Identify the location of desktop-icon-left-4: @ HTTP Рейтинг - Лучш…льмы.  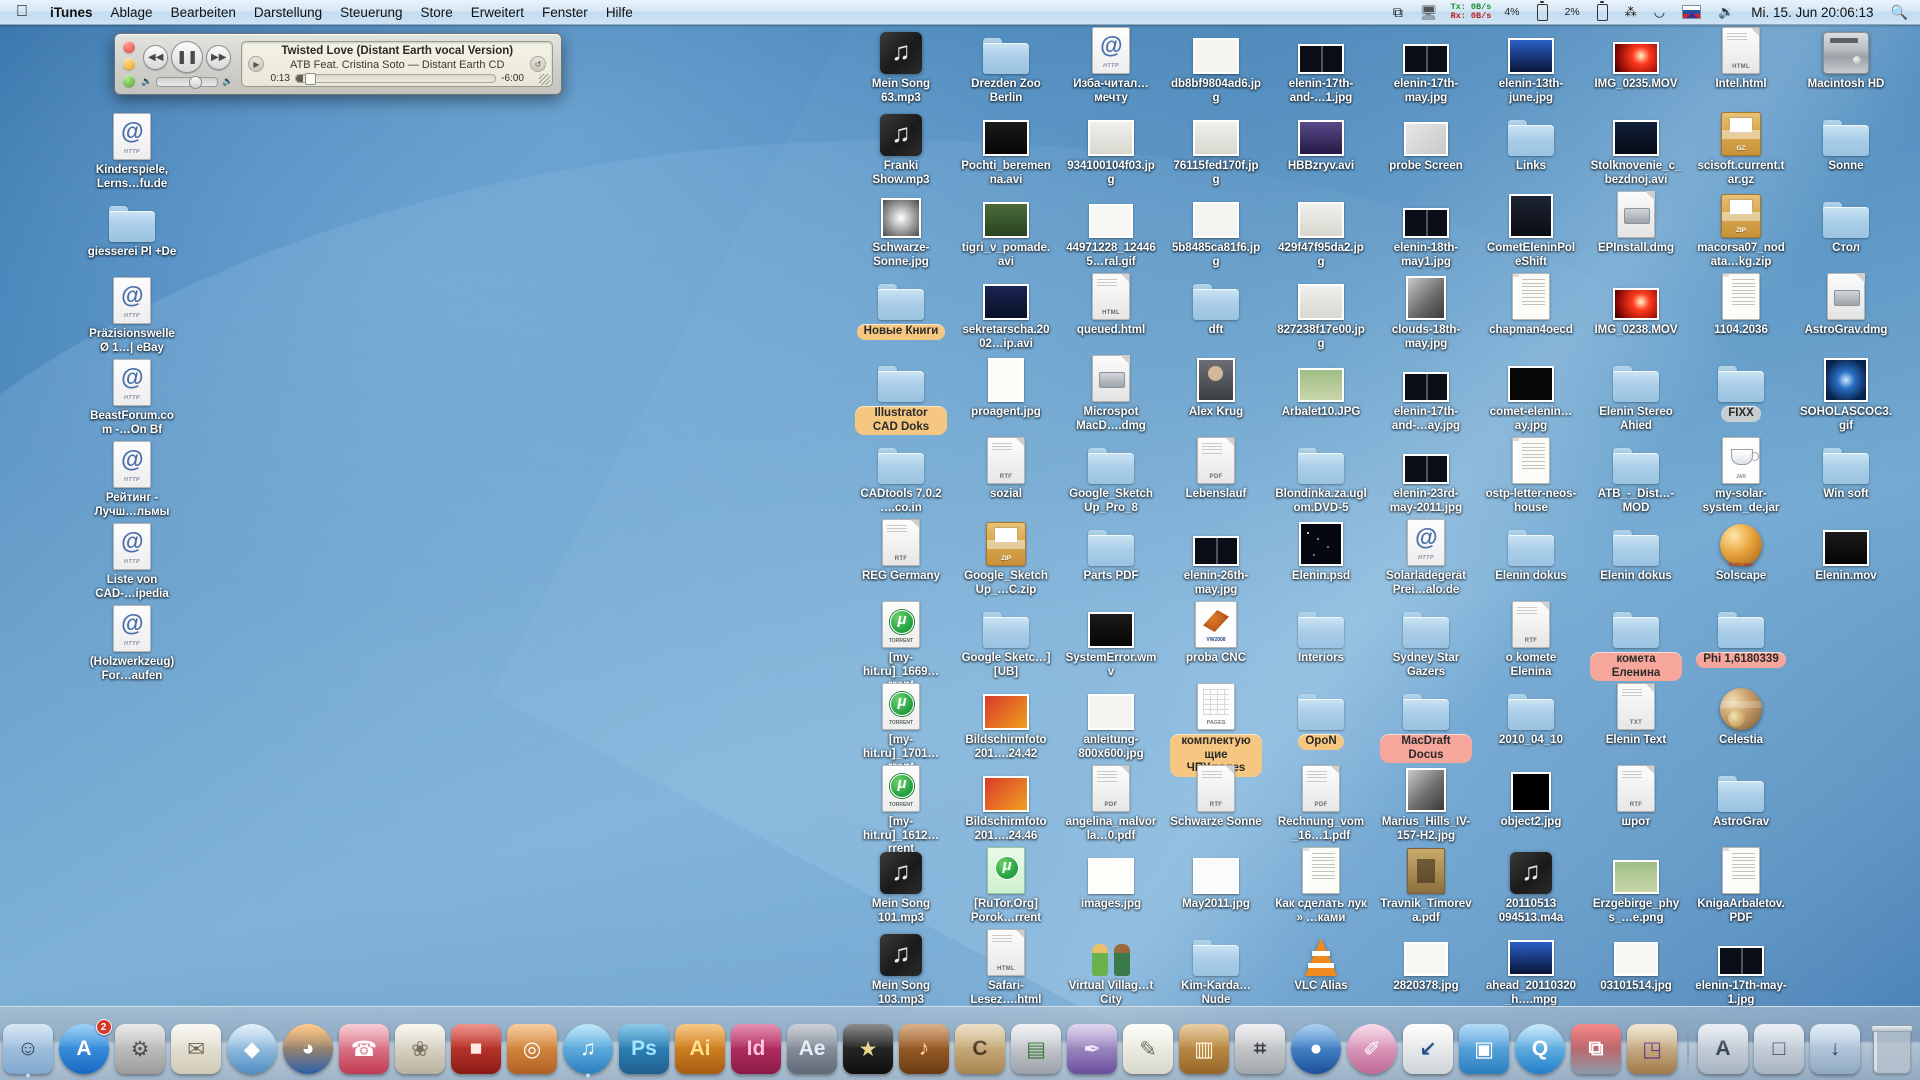
(132, 479).